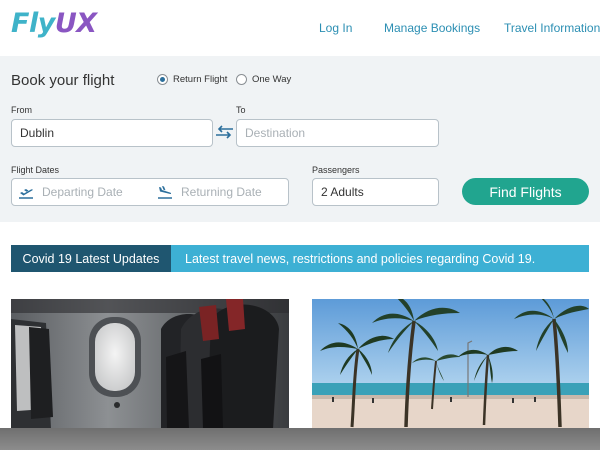 The image size is (600, 450). I want to click on airplane-cabin-image, so click(150, 364).